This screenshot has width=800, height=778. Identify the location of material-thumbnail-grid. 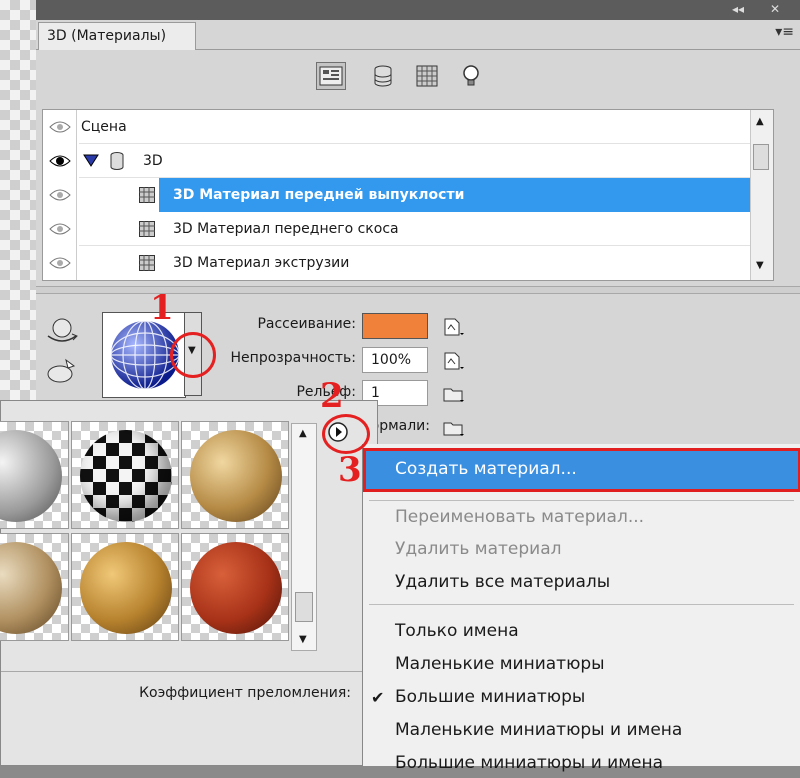
(144, 536).